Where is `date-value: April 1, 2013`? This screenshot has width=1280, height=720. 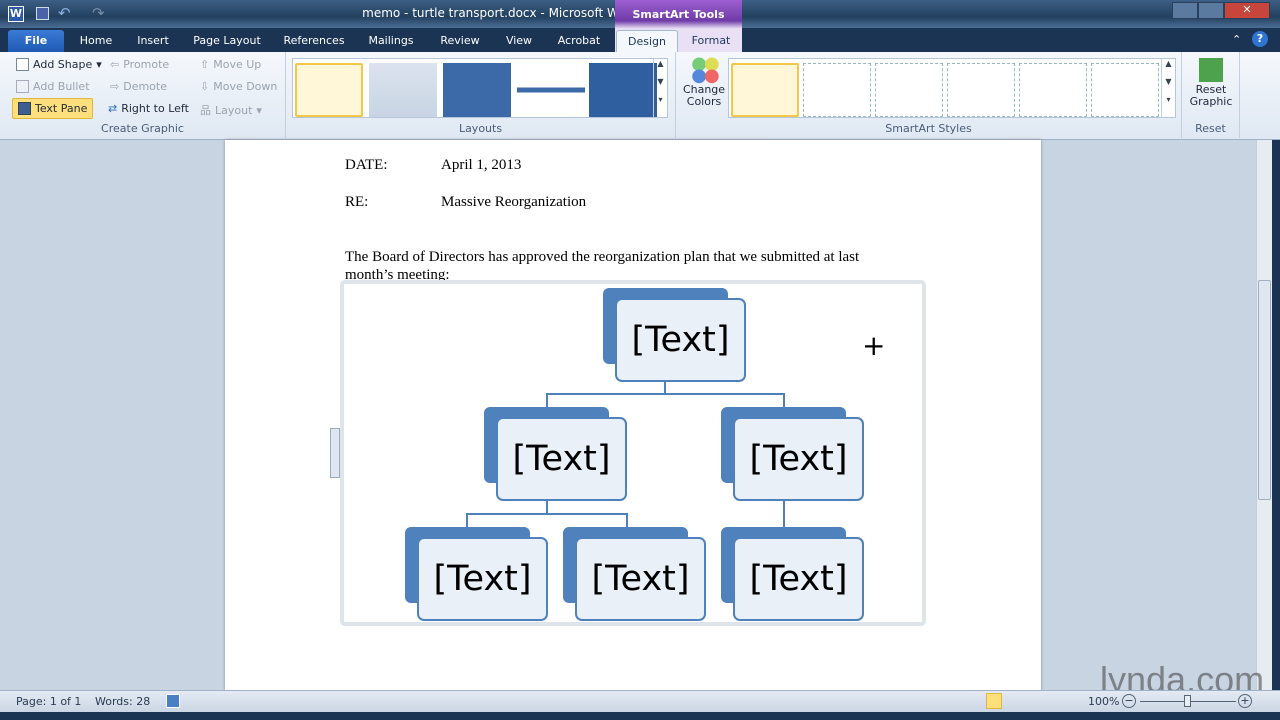 date-value: April 1, 2013 is located at coordinates (481, 165).